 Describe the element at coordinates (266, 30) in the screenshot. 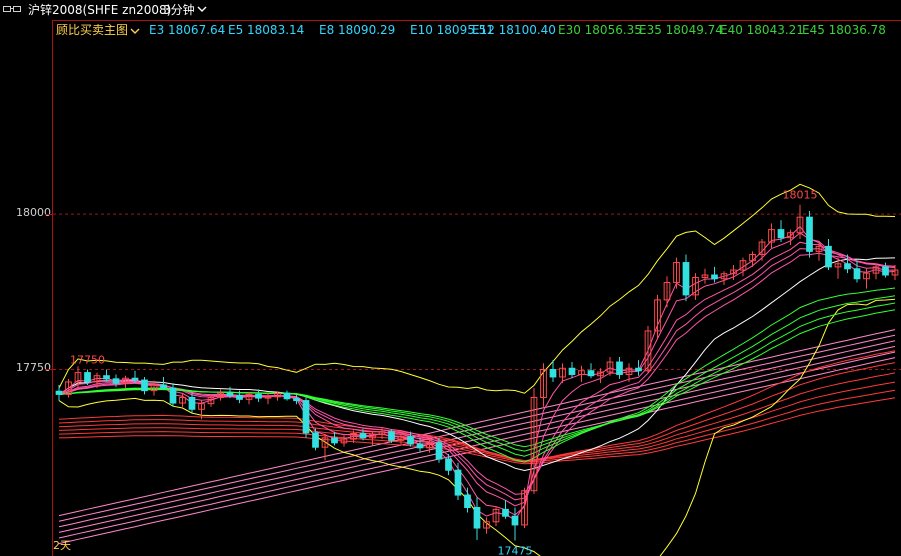

I see `legend-entry: E5 18083.14` at that location.